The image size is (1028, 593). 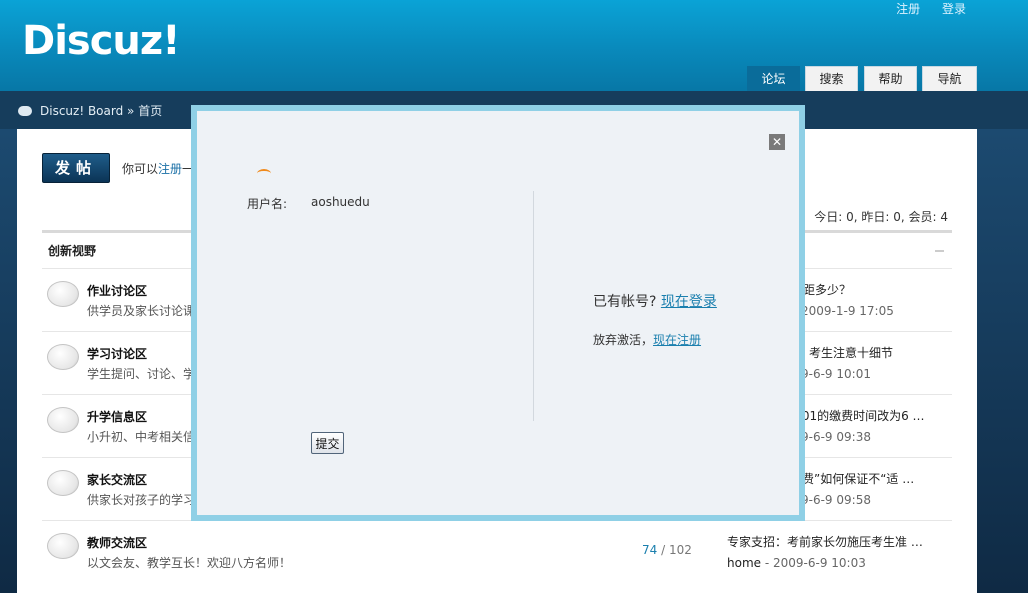 I want to click on give-up-text: 放弃激活，现在注册, so click(x=647, y=339).